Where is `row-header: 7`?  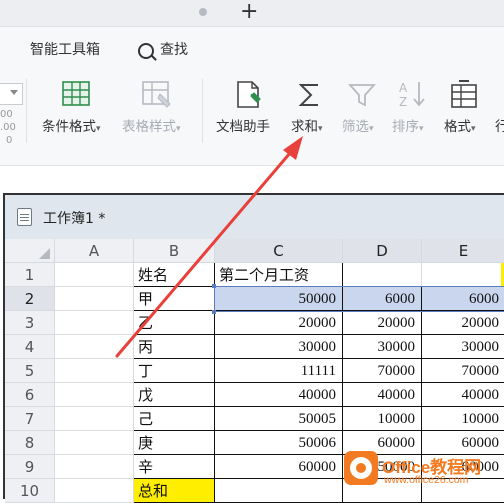 row-header: 7 is located at coordinates (30, 419).